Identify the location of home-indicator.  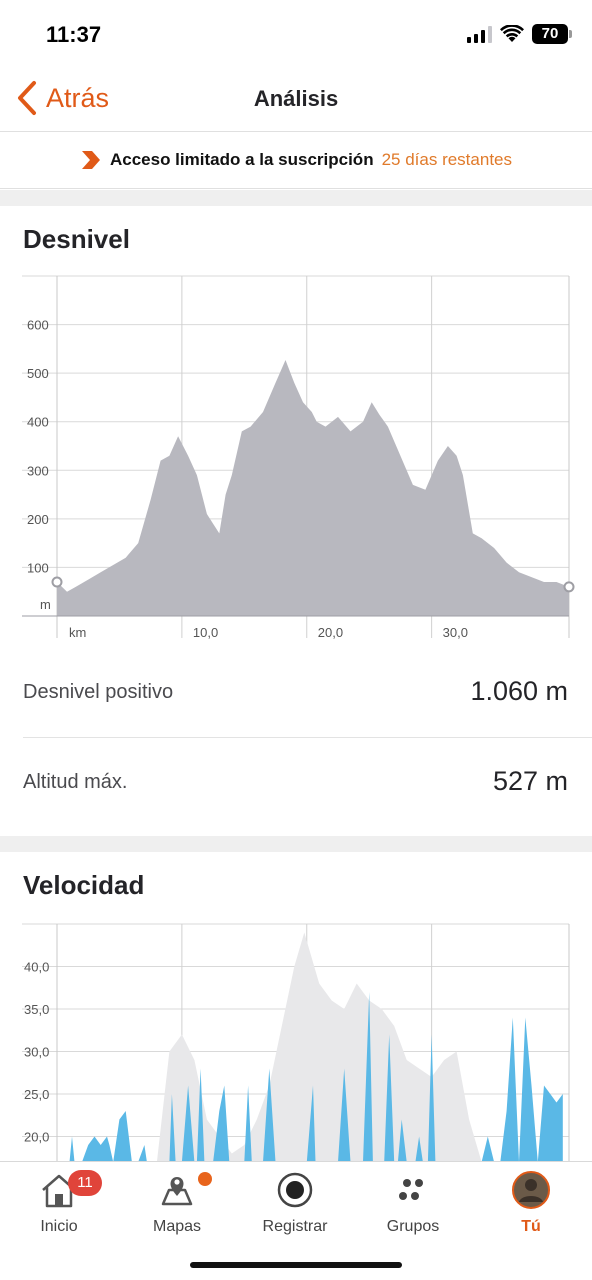
(296, 1265).